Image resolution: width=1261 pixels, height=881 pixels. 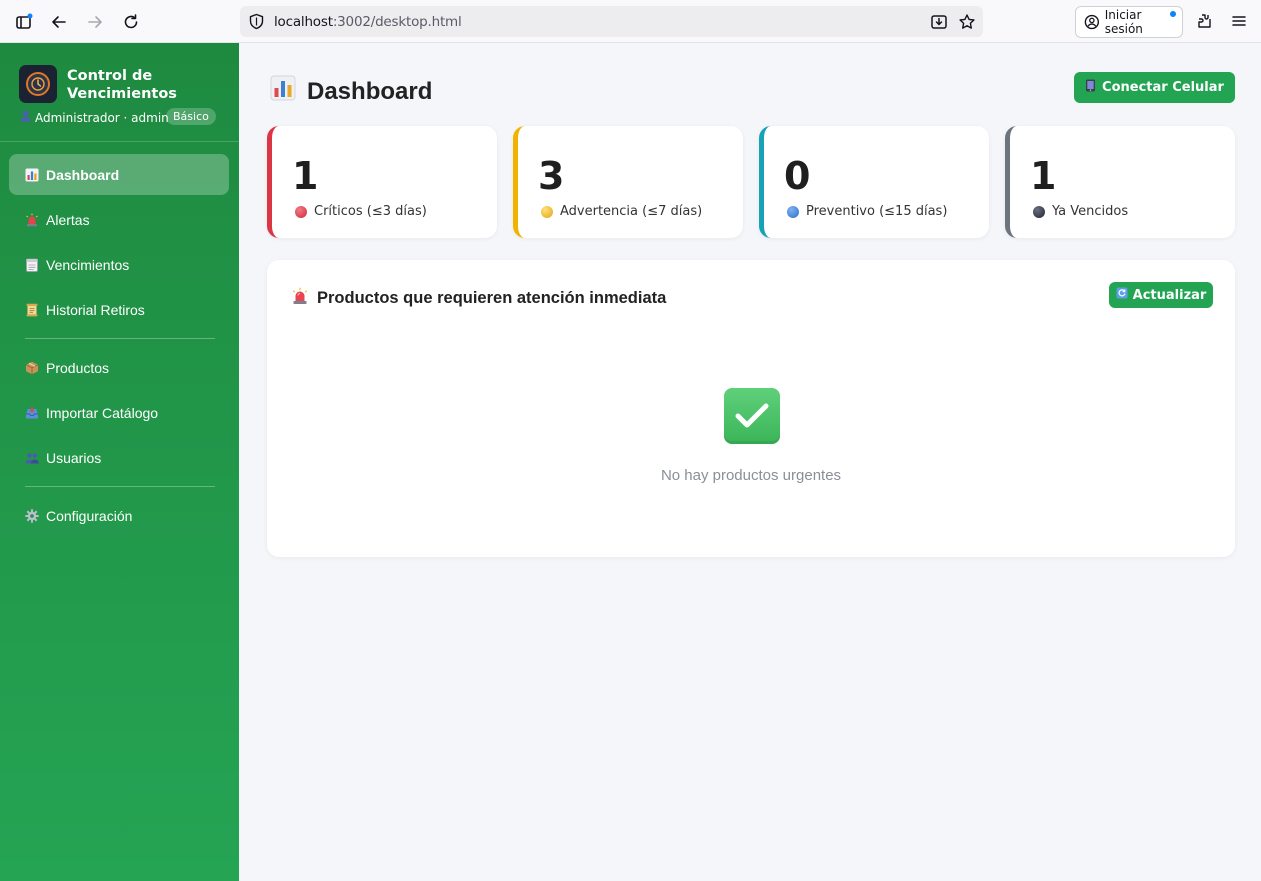 What do you see at coordinates (611, 21) in the screenshot?
I see `address-bar: localhost:3002/desktop.html` at bounding box center [611, 21].